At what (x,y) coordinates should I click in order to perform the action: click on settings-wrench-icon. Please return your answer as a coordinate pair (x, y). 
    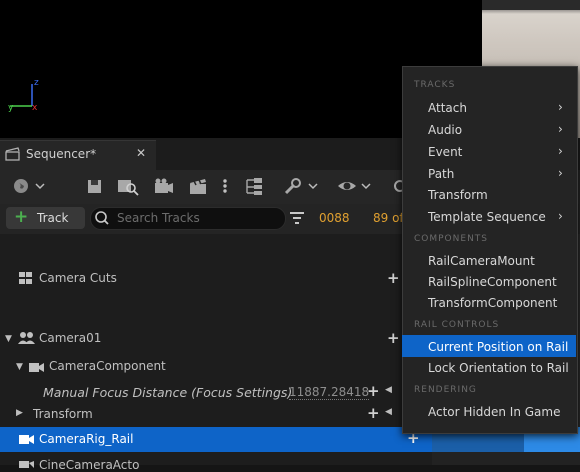
    Looking at the image, I should click on (301, 186).